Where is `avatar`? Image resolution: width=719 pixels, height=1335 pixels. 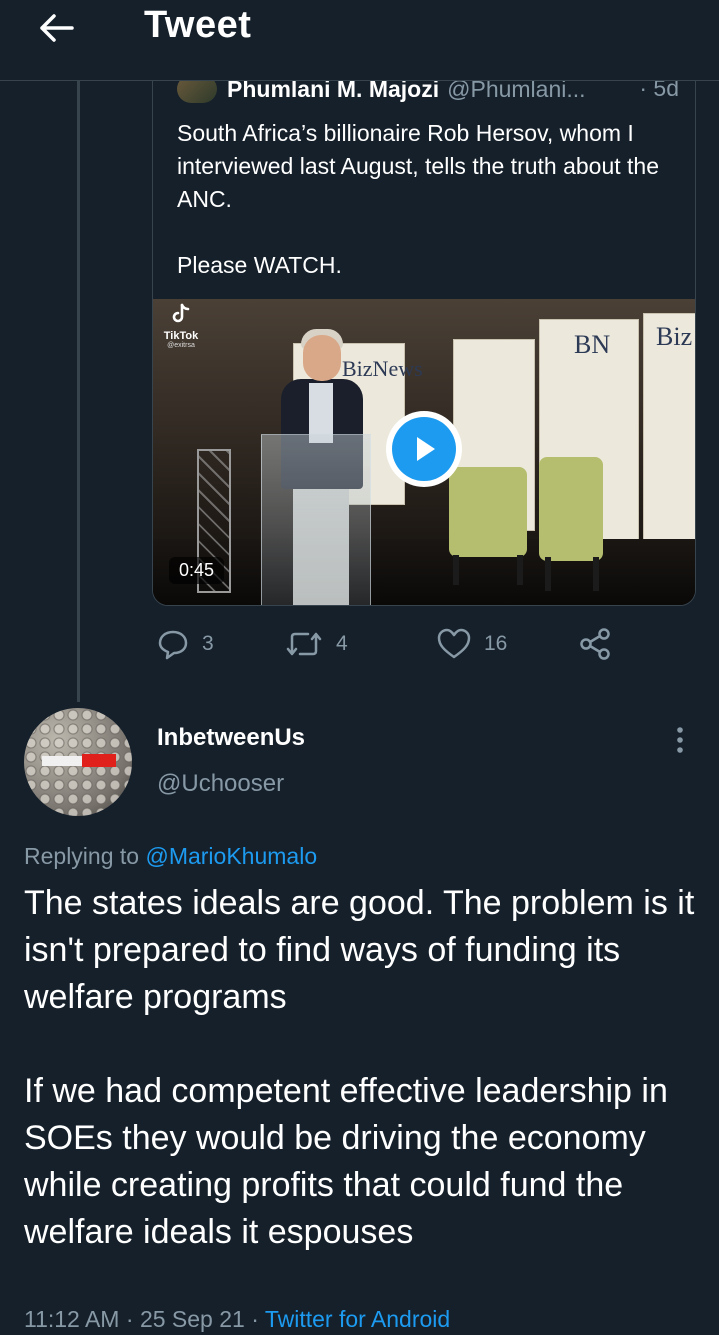 avatar is located at coordinates (78, 762).